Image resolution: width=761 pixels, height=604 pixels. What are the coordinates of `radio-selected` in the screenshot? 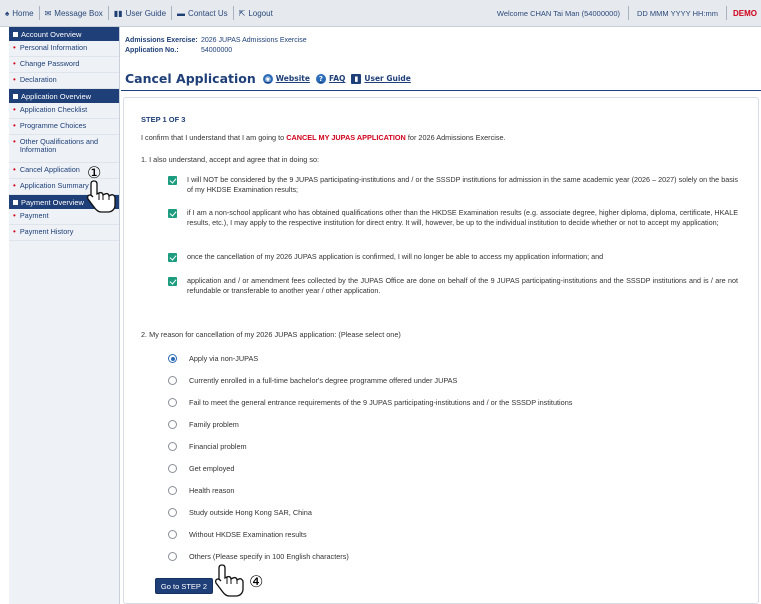 It's located at (172, 358).